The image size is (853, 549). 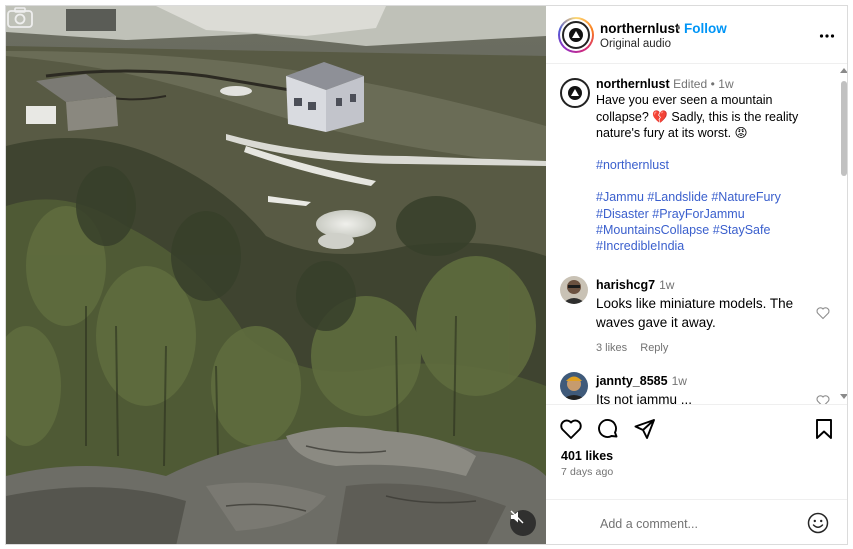 What do you see at coordinates (640, 28) in the screenshot?
I see `author-username: northernlust` at bounding box center [640, 28].